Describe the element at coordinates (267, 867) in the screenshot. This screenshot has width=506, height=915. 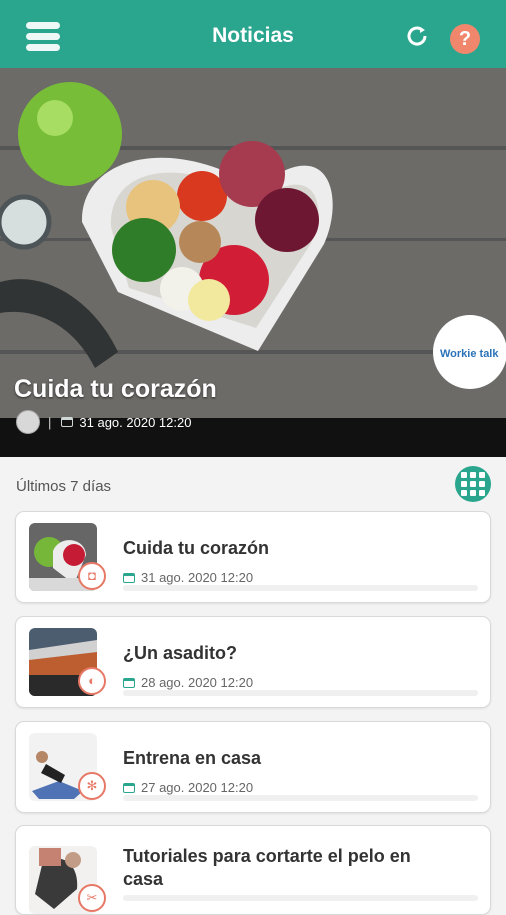
I see `article-title: Tutoriales para cortarte el pelo en casa` at that location.